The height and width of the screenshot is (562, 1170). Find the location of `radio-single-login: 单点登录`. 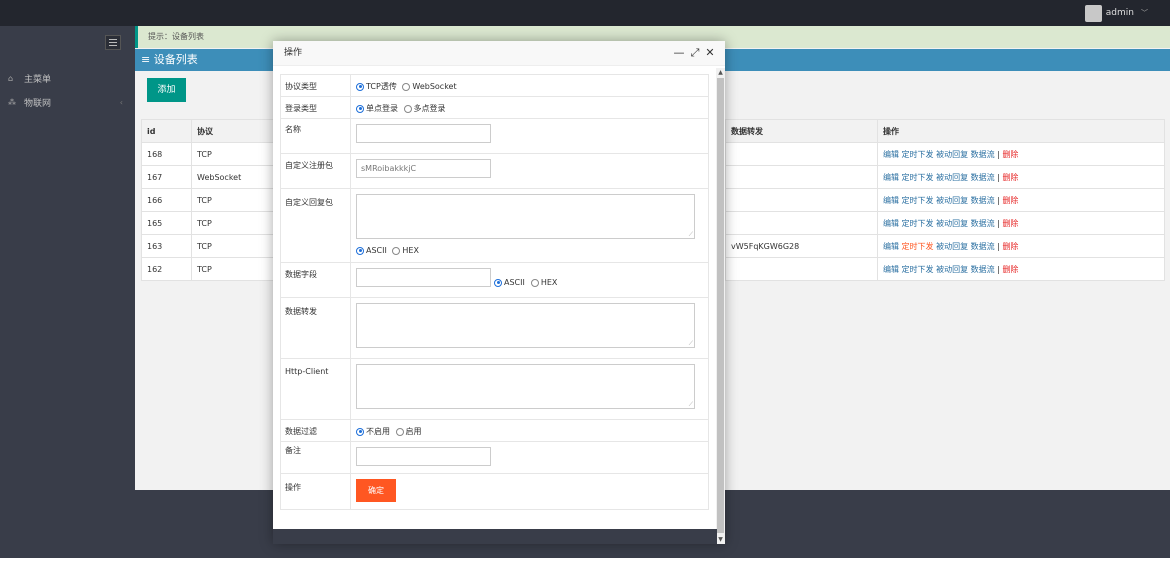

radio-single-login: 单点登录 is located at coordinates (377, 108).